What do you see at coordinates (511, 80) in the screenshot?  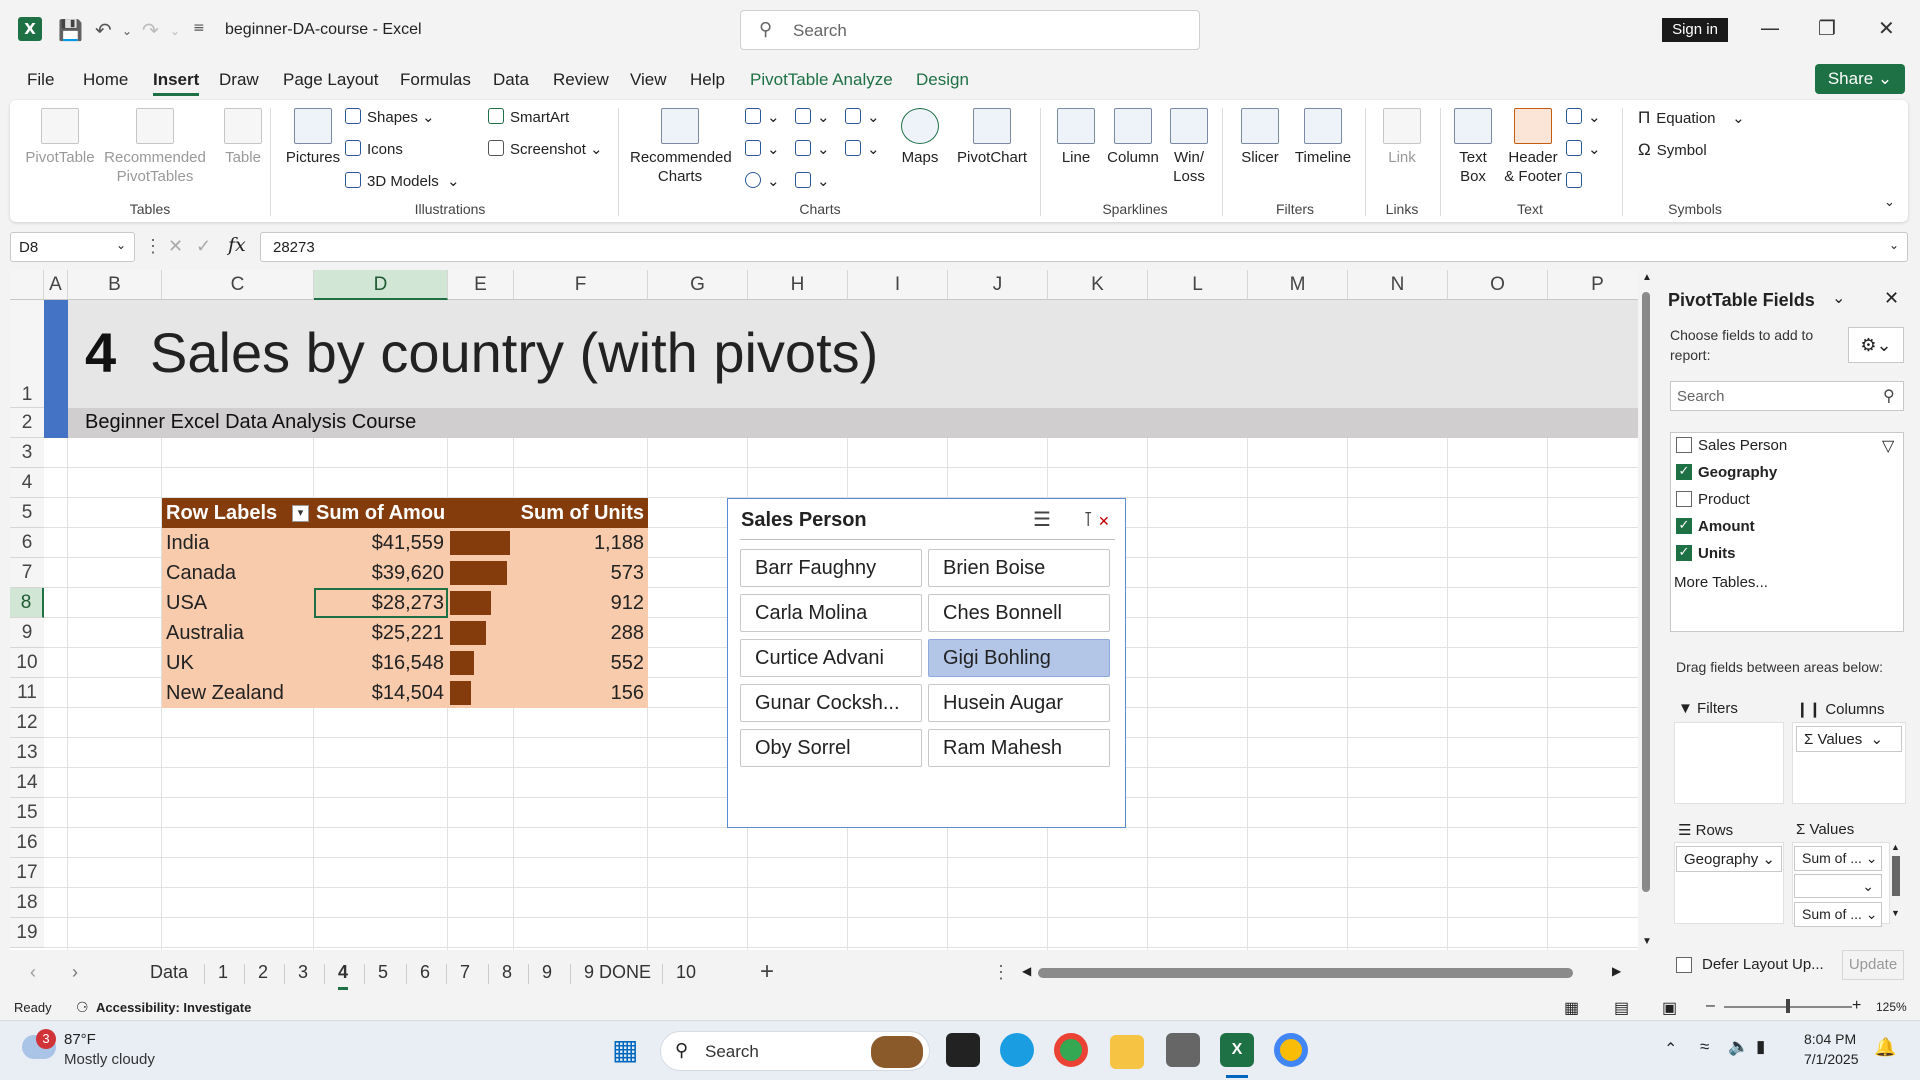 I see `tab-data: Data` at bounding box center [511, 80].